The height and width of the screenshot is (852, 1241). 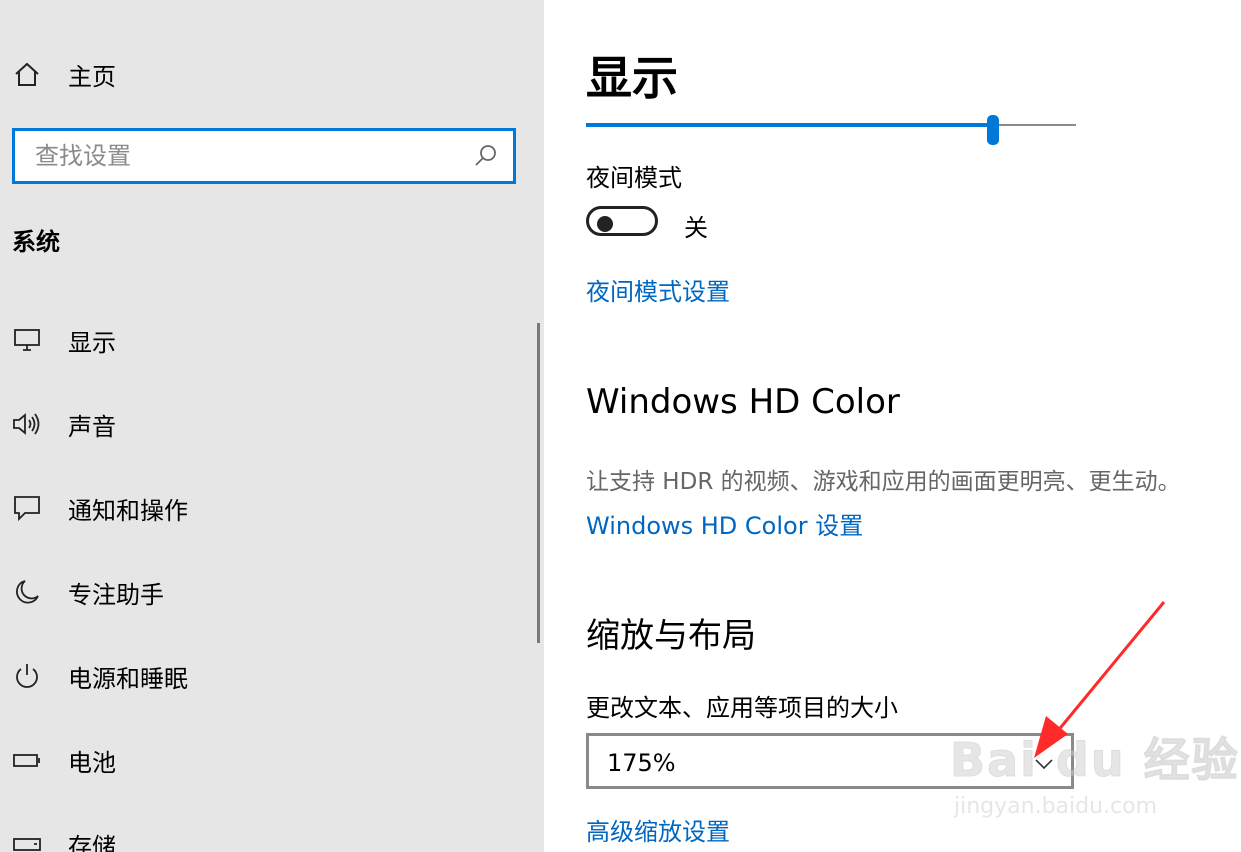 I want to click on search-icon, so click(x=486, y=156).